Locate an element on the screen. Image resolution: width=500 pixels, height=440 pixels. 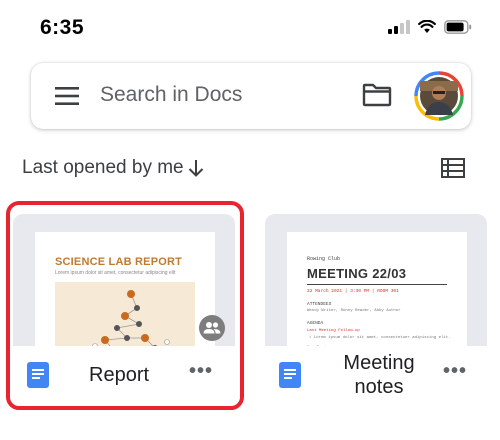
folder-icon is located at coordinates (377, 95).